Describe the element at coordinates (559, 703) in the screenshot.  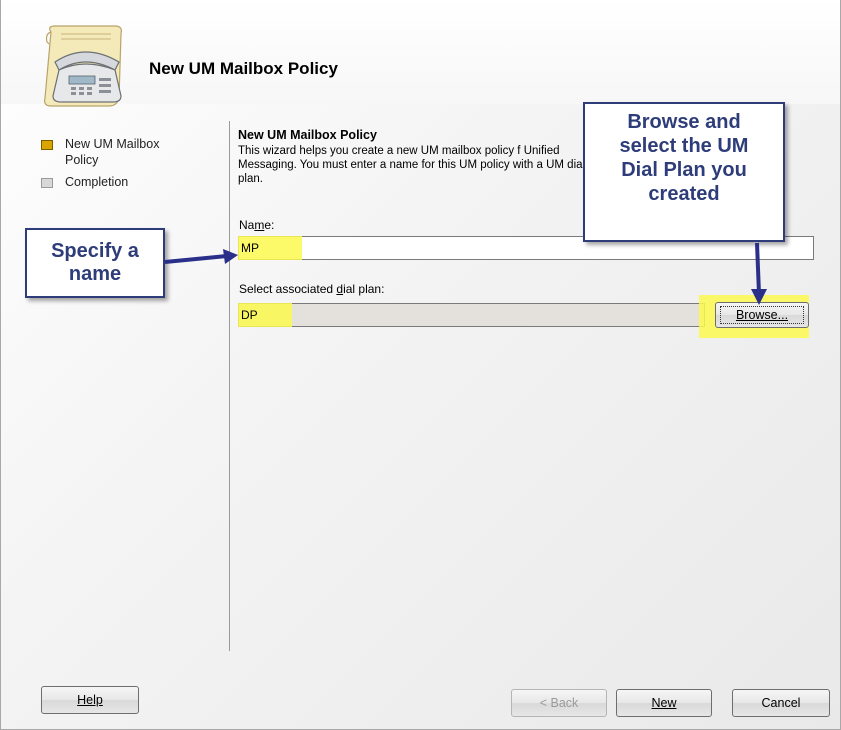
I see `back-button: < Back` at that location.